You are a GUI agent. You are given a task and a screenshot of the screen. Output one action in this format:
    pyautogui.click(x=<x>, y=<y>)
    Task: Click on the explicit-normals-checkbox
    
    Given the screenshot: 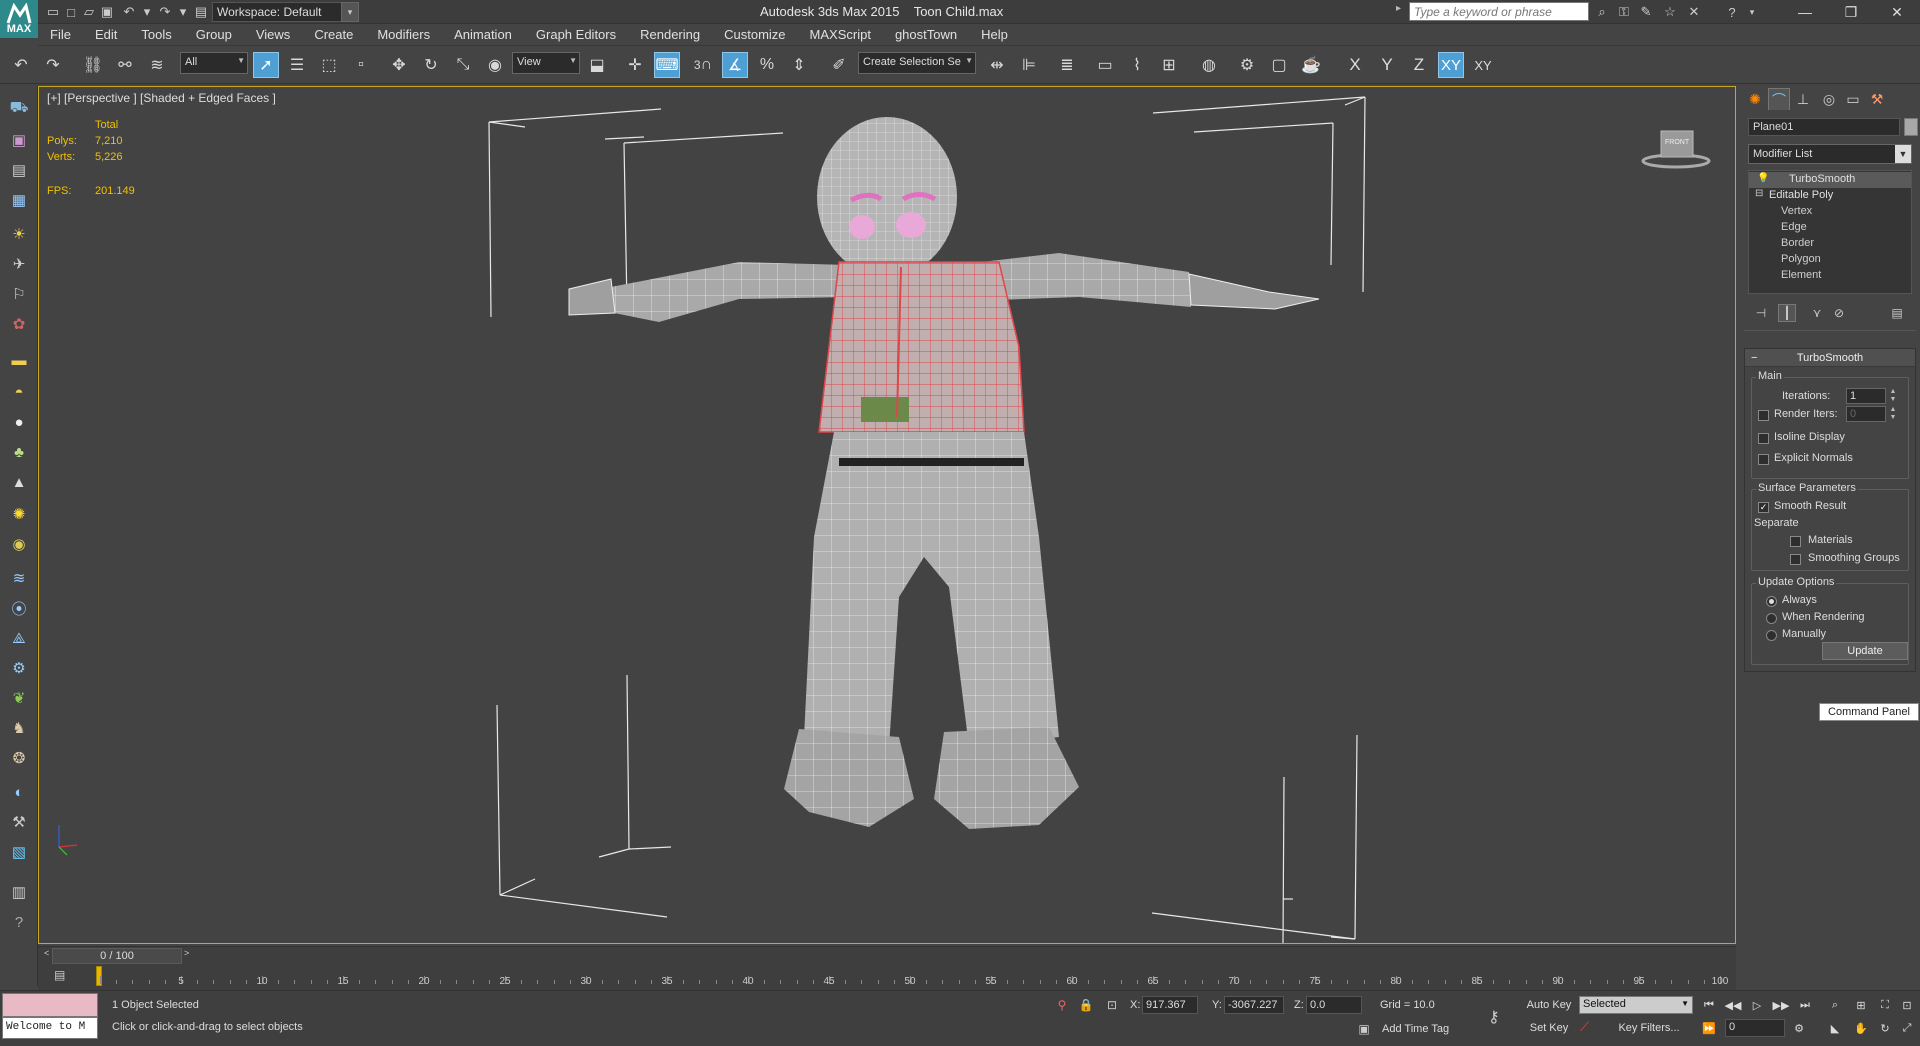 What is the action you would take?
    pyautogui.click(x=1763, y=459)
    